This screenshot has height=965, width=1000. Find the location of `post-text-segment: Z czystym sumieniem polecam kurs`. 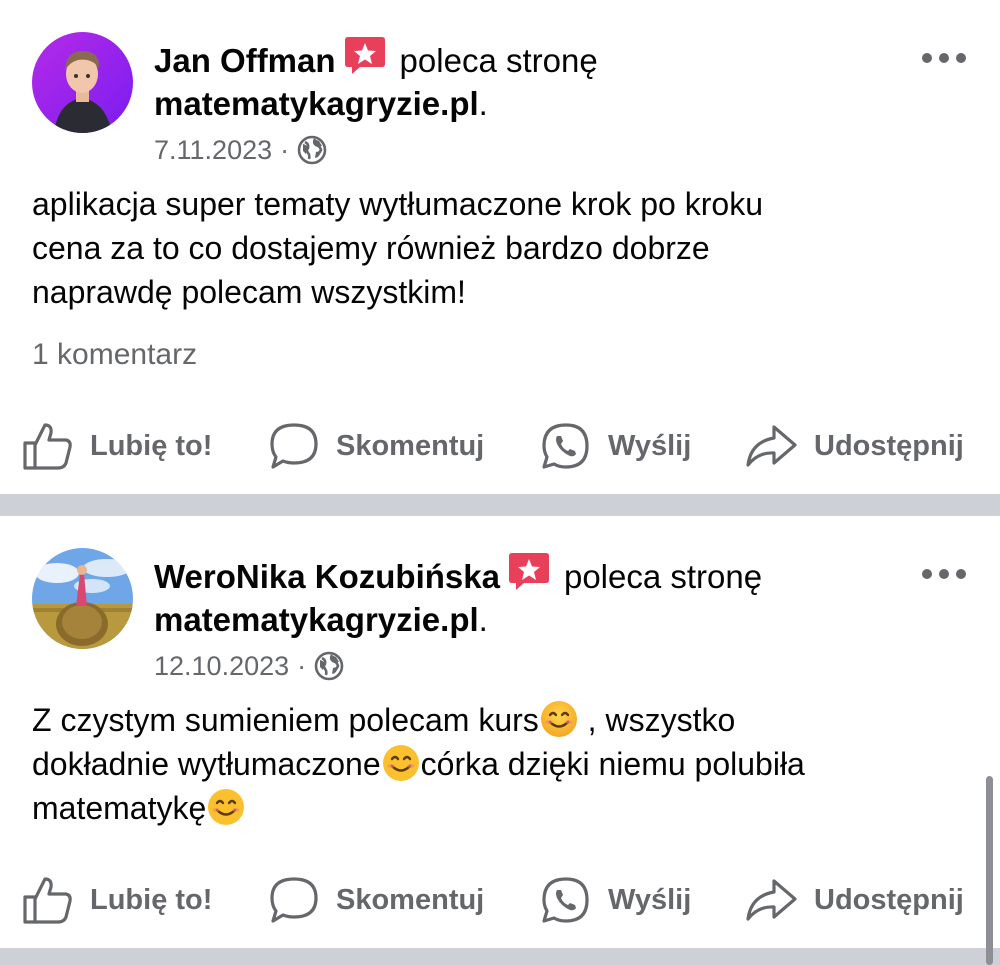

post-text-segment: Z czystym sumieniem polecam kurs is located at coordinates (285, 720).